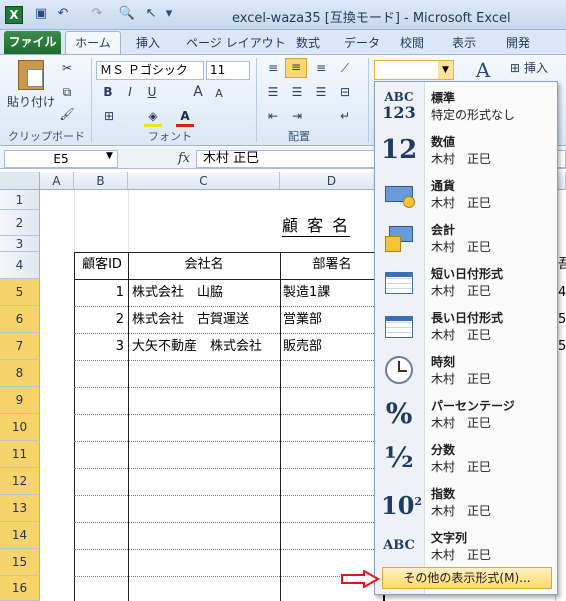 This screenshot has width=566, height=601. Describe the element at coordinates (20, 481) in the screenshot. I see `row-header: 12` at that location.